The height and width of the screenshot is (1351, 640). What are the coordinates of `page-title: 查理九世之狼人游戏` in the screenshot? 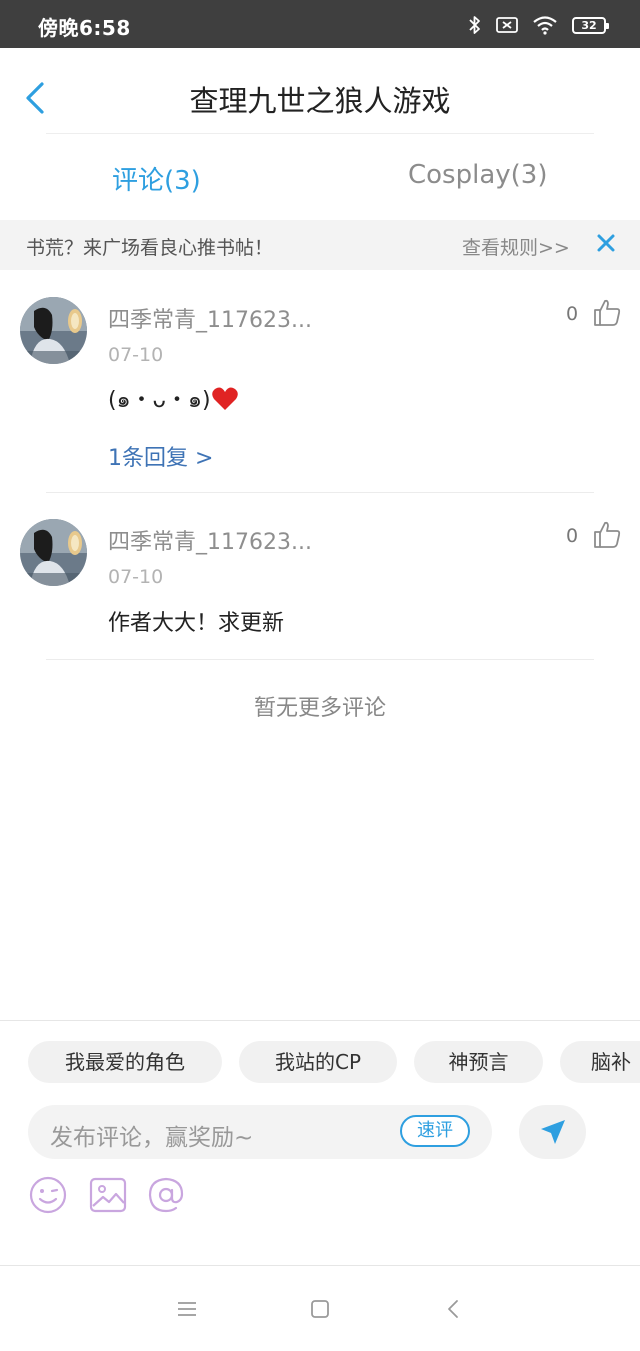 It's located at (320, 101).